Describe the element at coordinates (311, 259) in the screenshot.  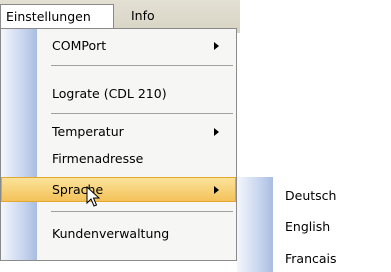
I see `submenu-item-francais: Francais` at that location.